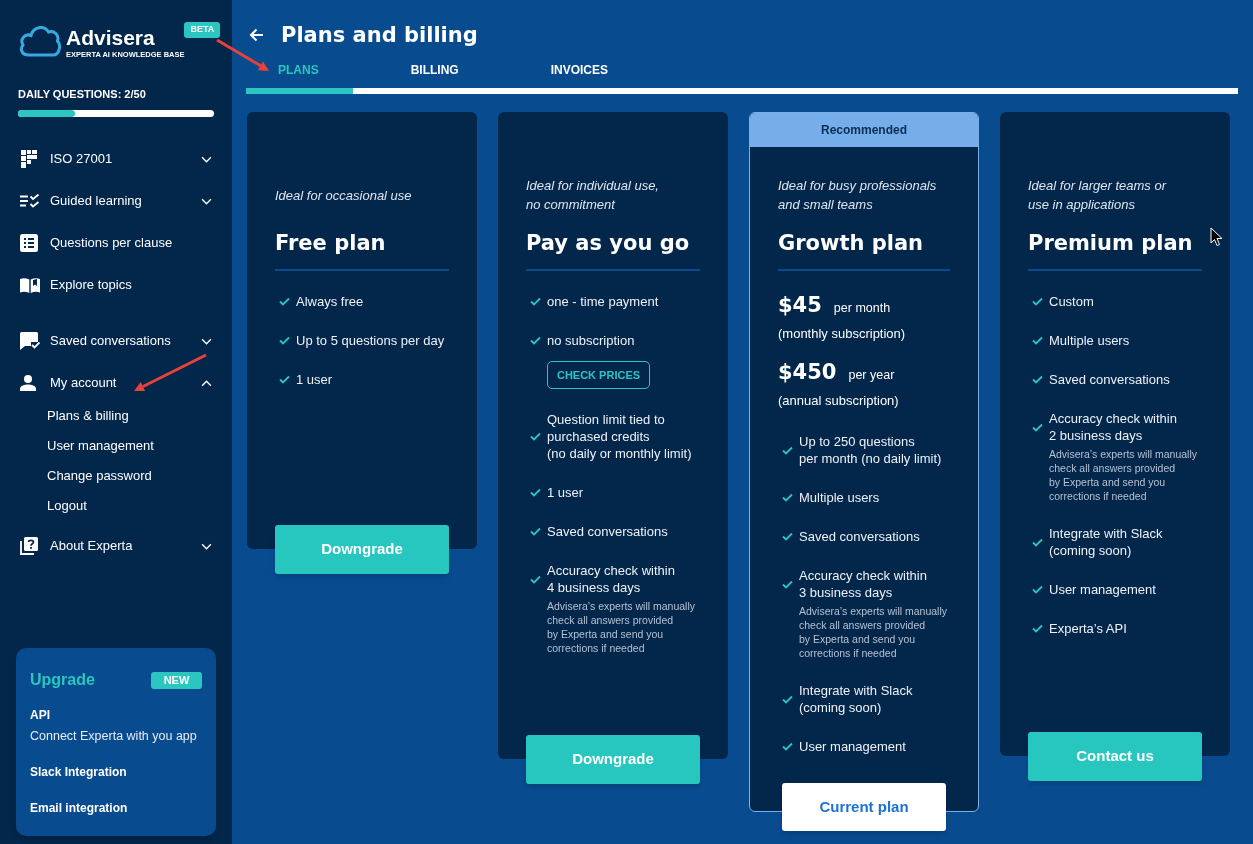 The height and width of the screenshot is (844, 1253). I want to click on current-plan-button: Current plan, so click(864, 807).